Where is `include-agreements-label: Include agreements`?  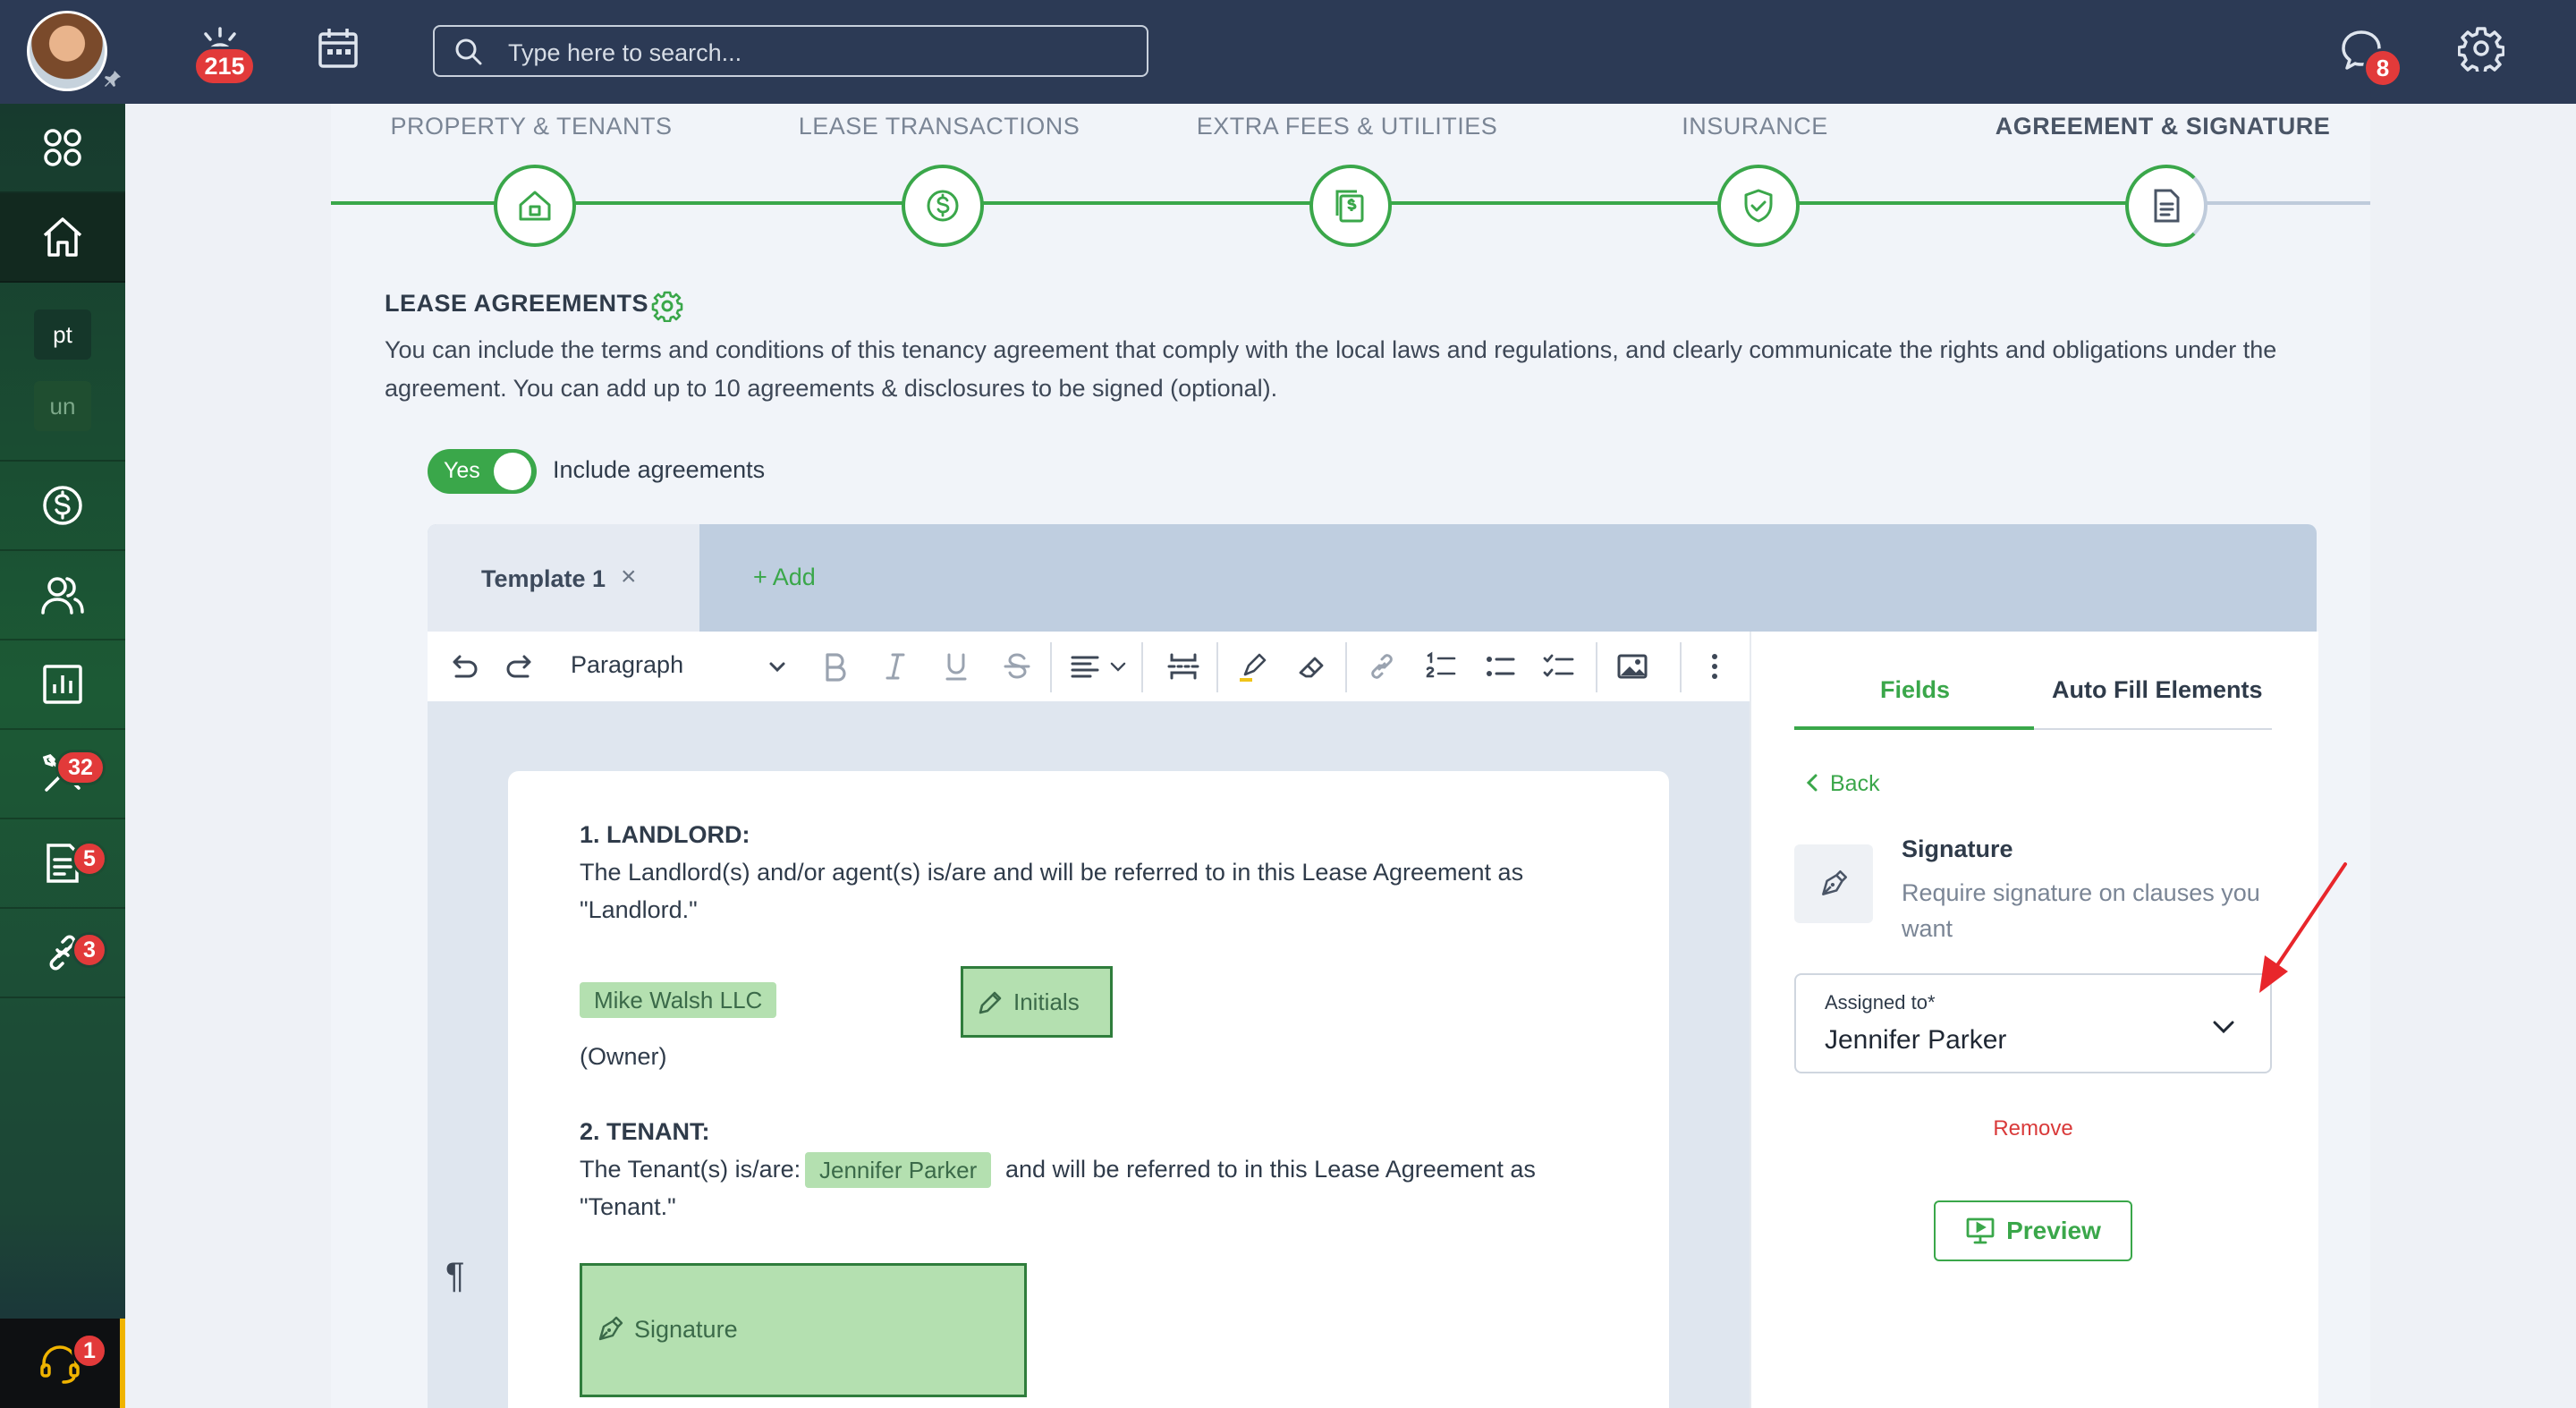
include-agreements-label: Include agreements is located at coordinates (659, 470).